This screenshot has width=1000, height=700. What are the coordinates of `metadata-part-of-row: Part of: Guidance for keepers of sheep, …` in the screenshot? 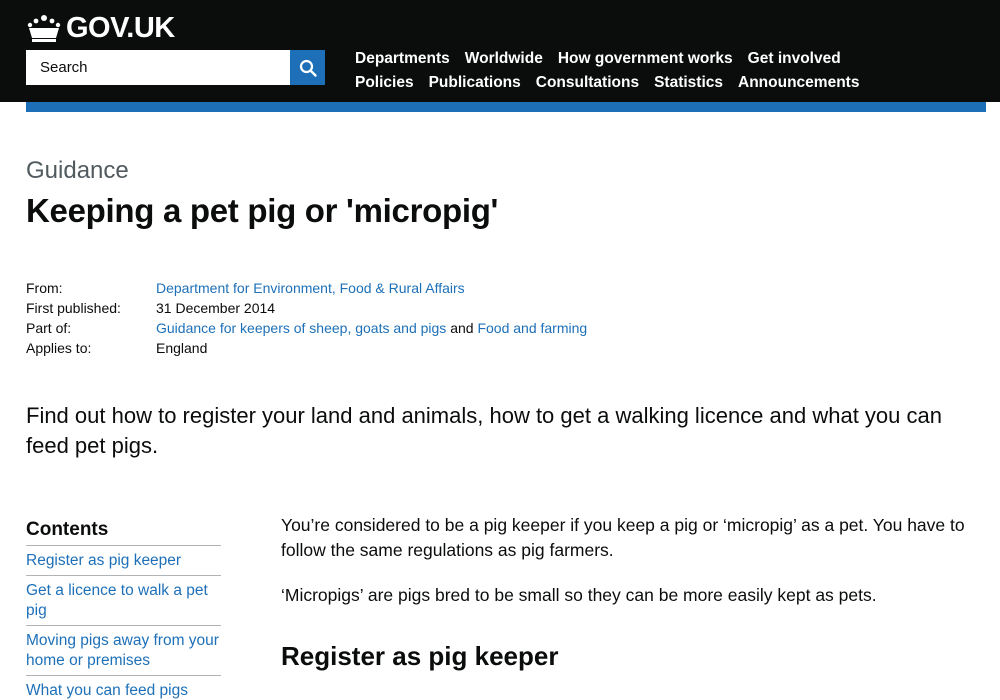 It's located at (306, 328).